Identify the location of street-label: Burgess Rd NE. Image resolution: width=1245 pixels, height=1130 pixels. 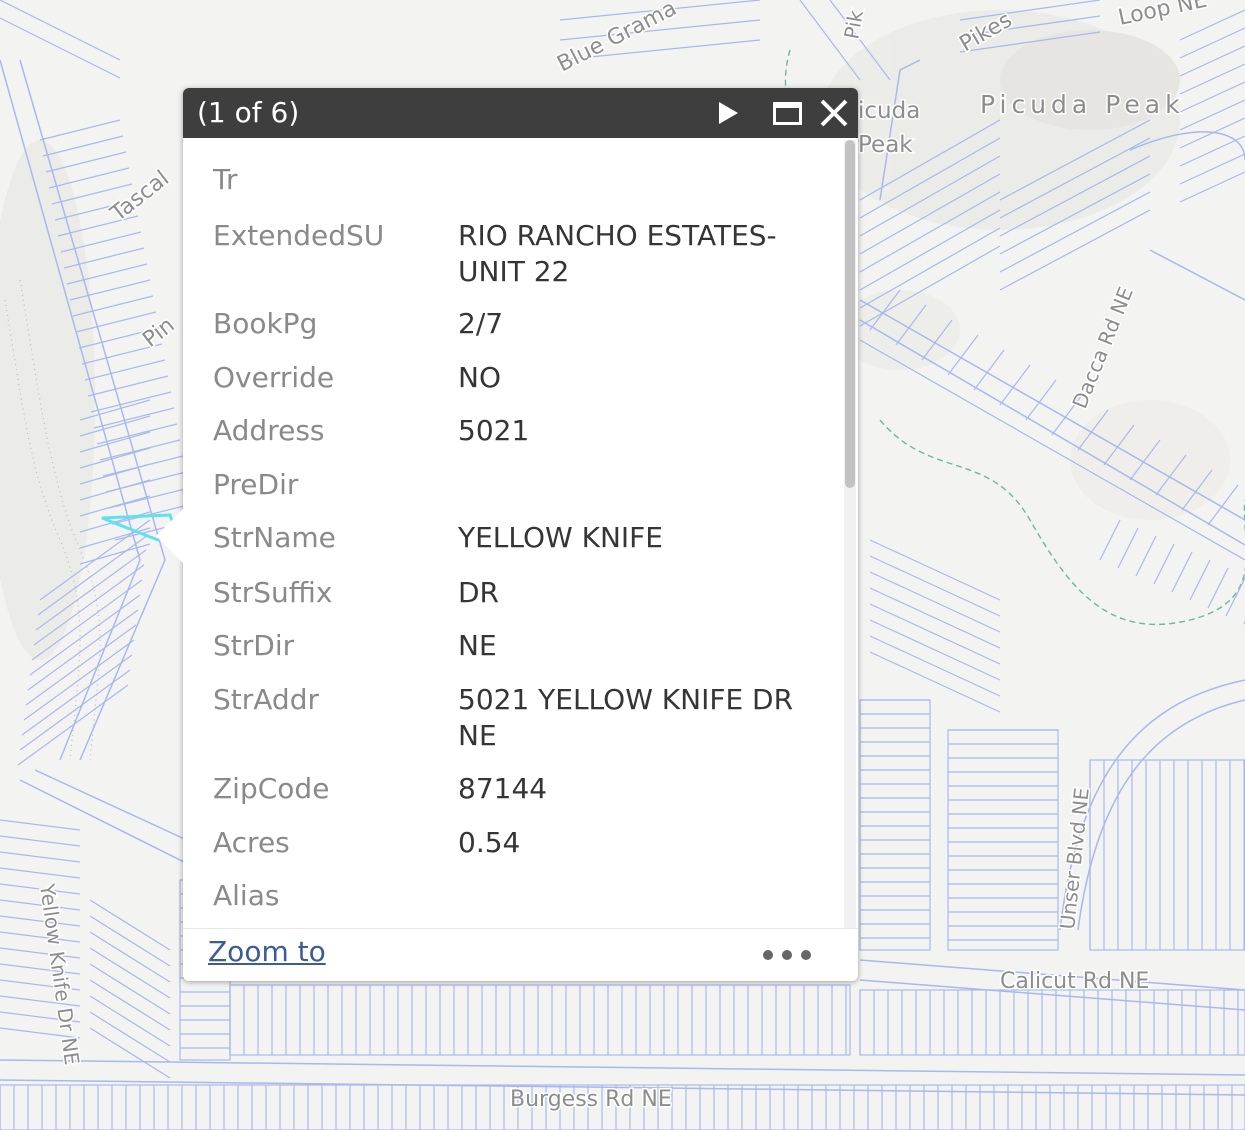
(591, 1099).